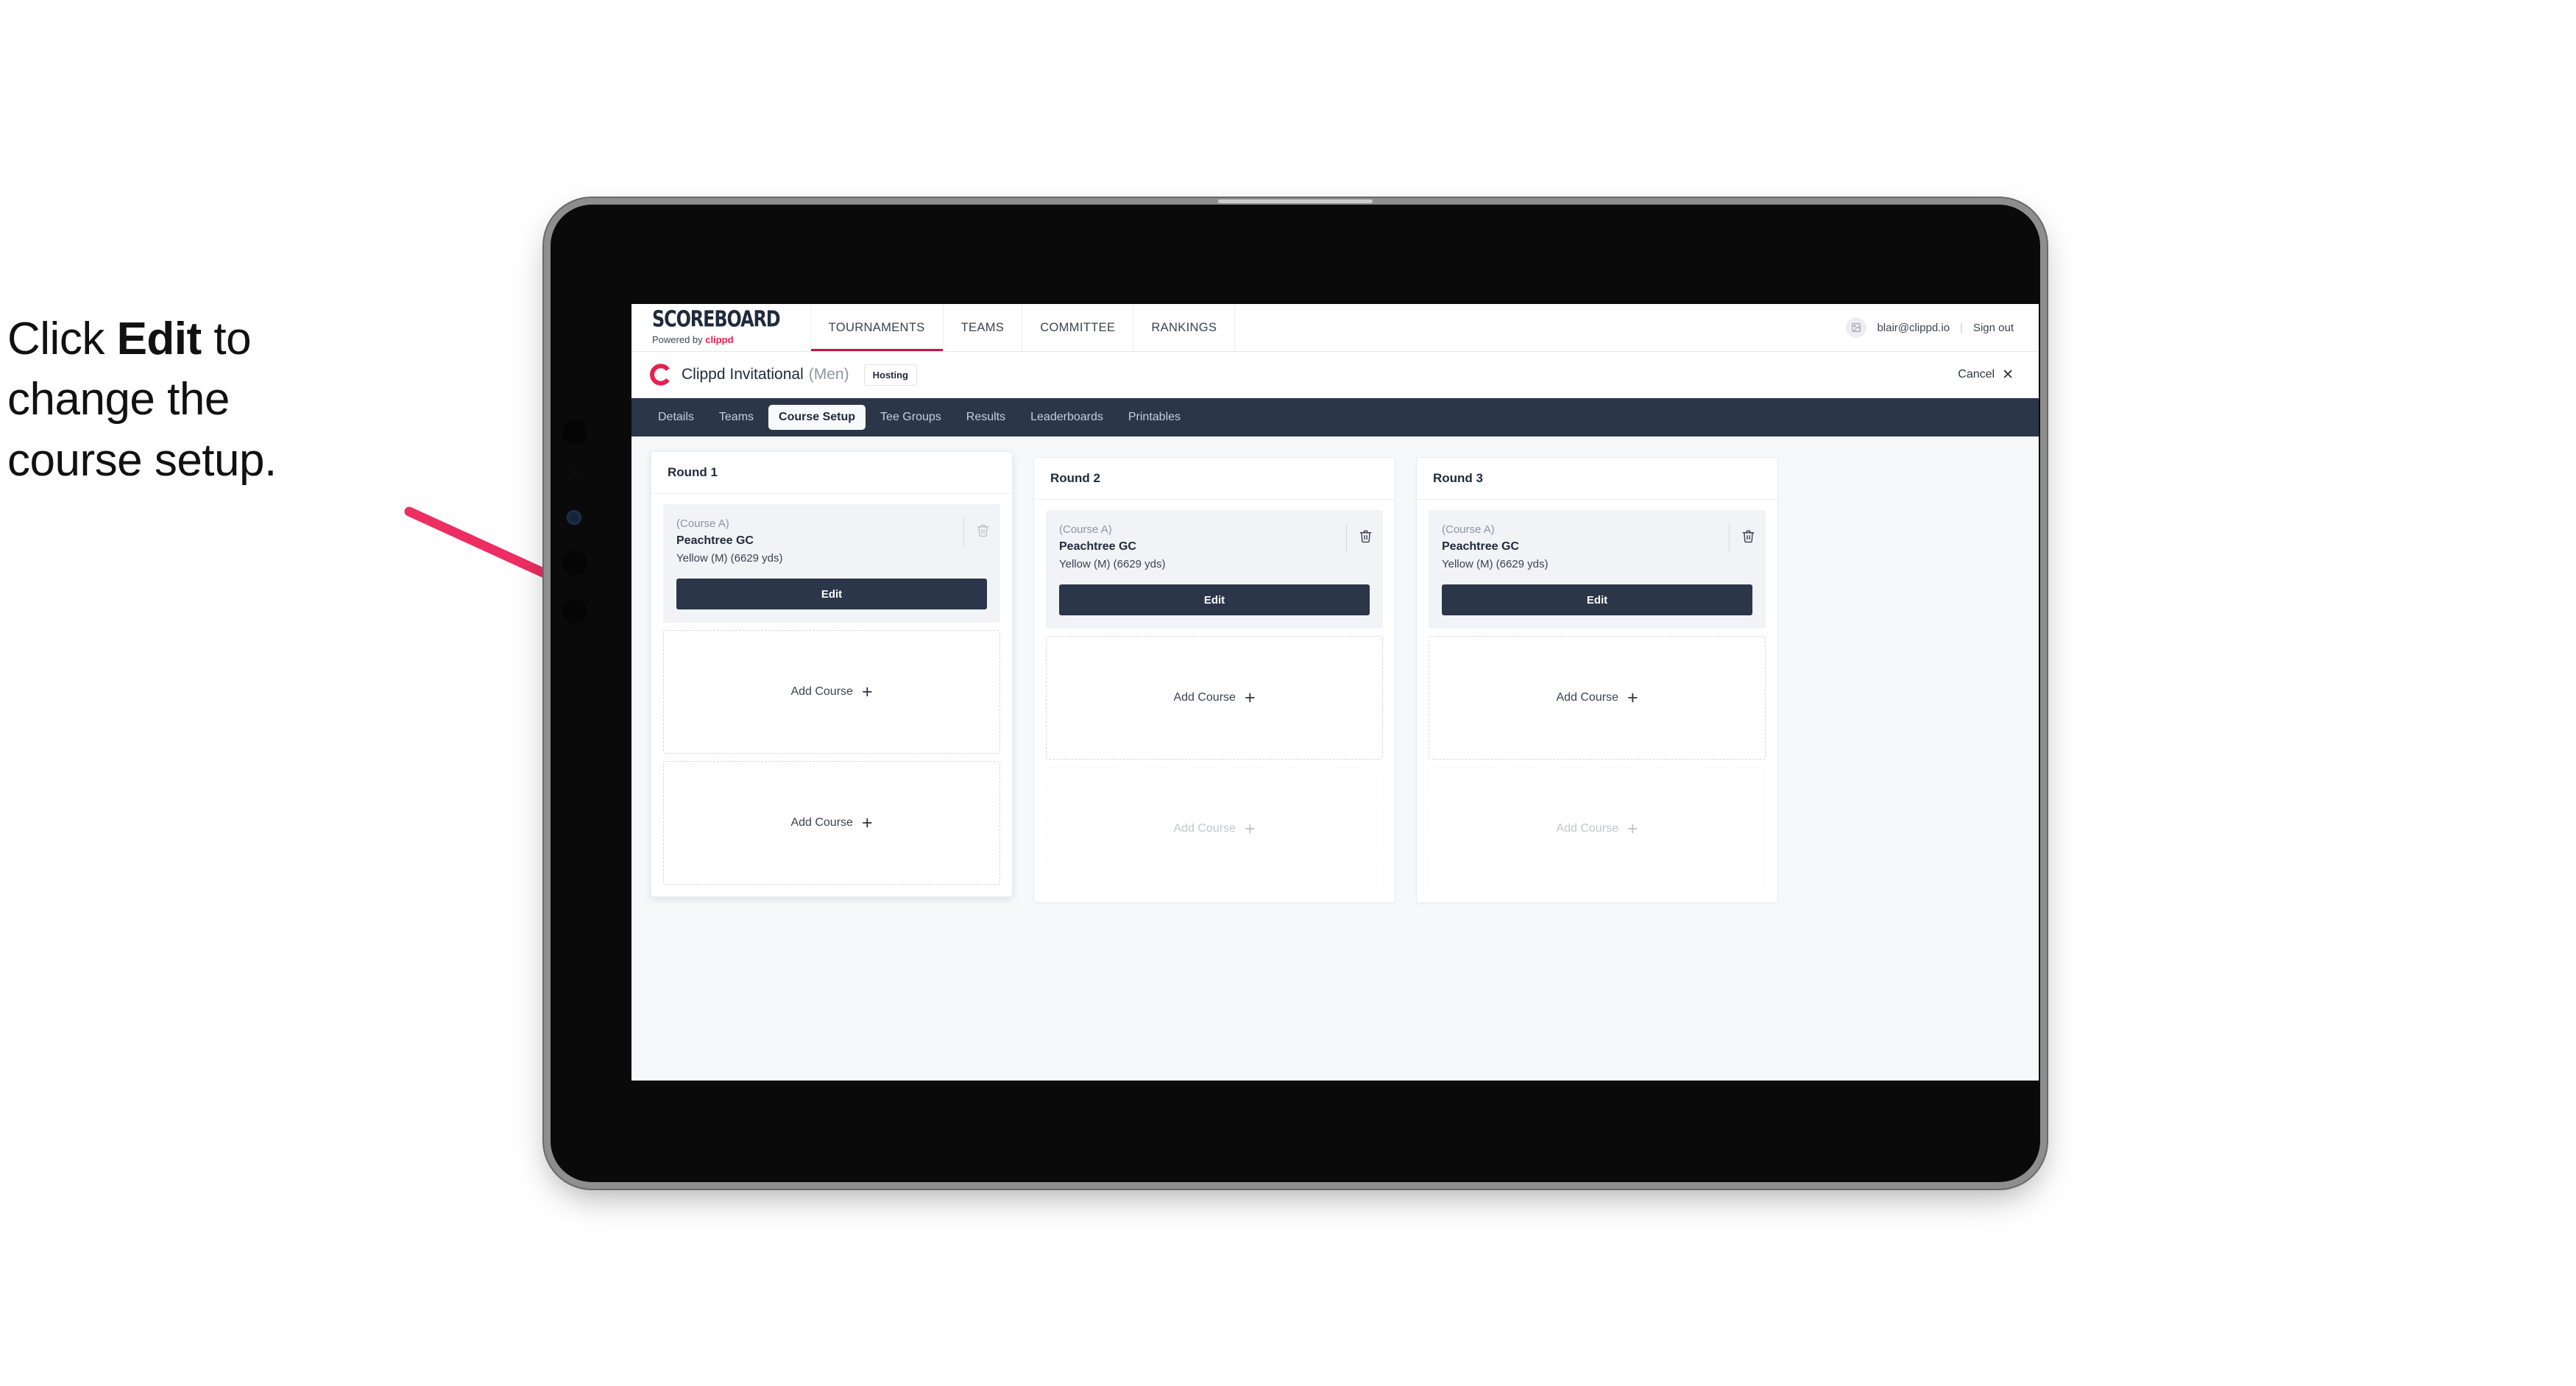 Image resolution: width=2576 pixels, height=1386 pixels. I want to click on nav-tab-tournaments: TOURNAMENTS, so click(876, 328).